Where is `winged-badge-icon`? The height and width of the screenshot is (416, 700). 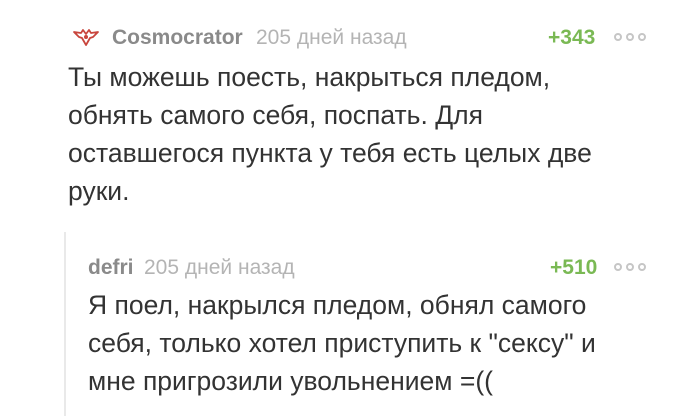 winged-badge-icon is located at coordinates (86, 38).